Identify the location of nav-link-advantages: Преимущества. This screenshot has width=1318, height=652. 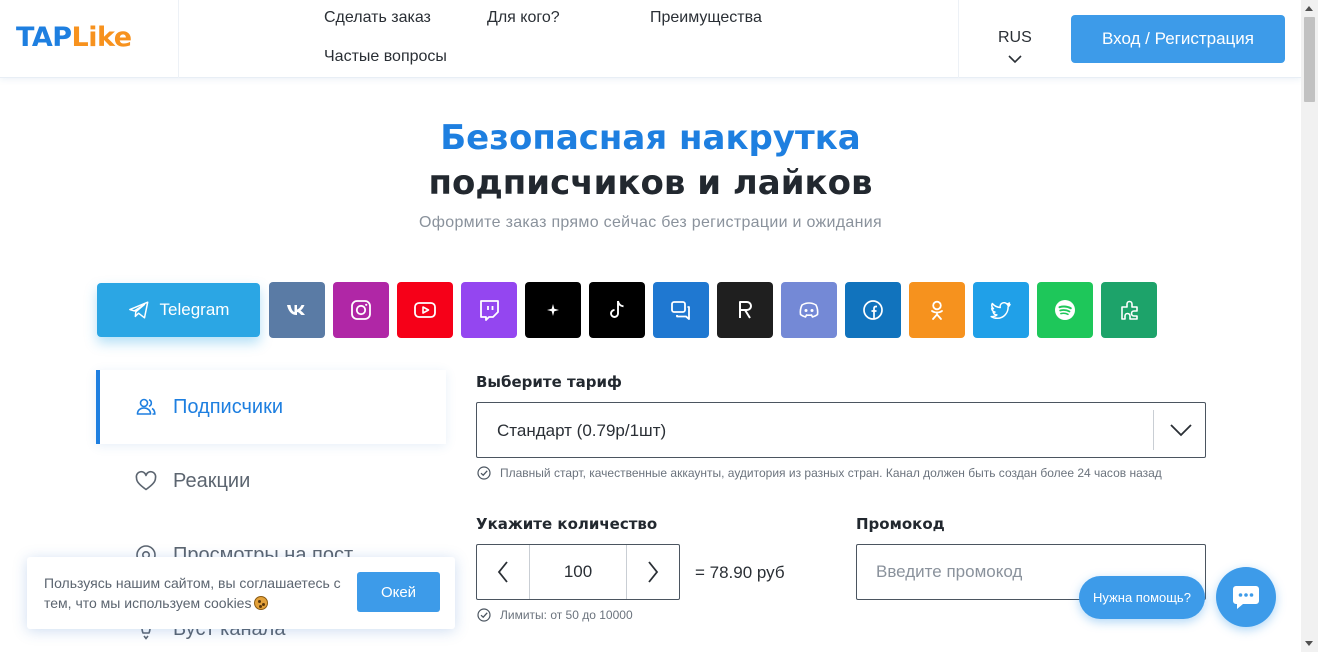
(706, 18).